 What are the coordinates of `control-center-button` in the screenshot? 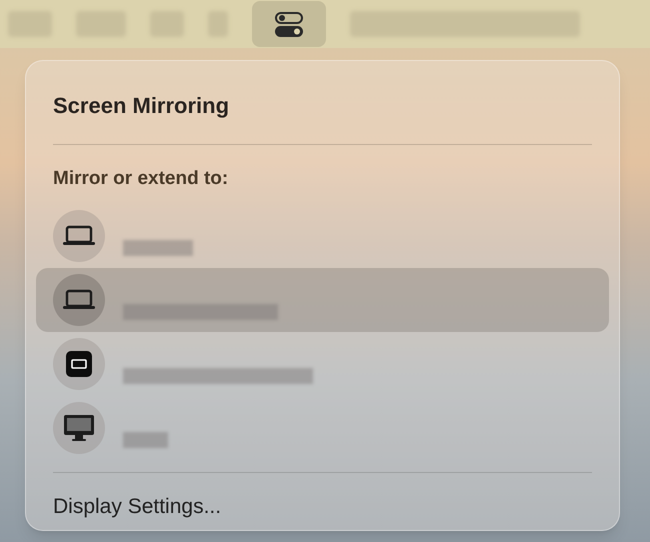 It's located at (289, 24).